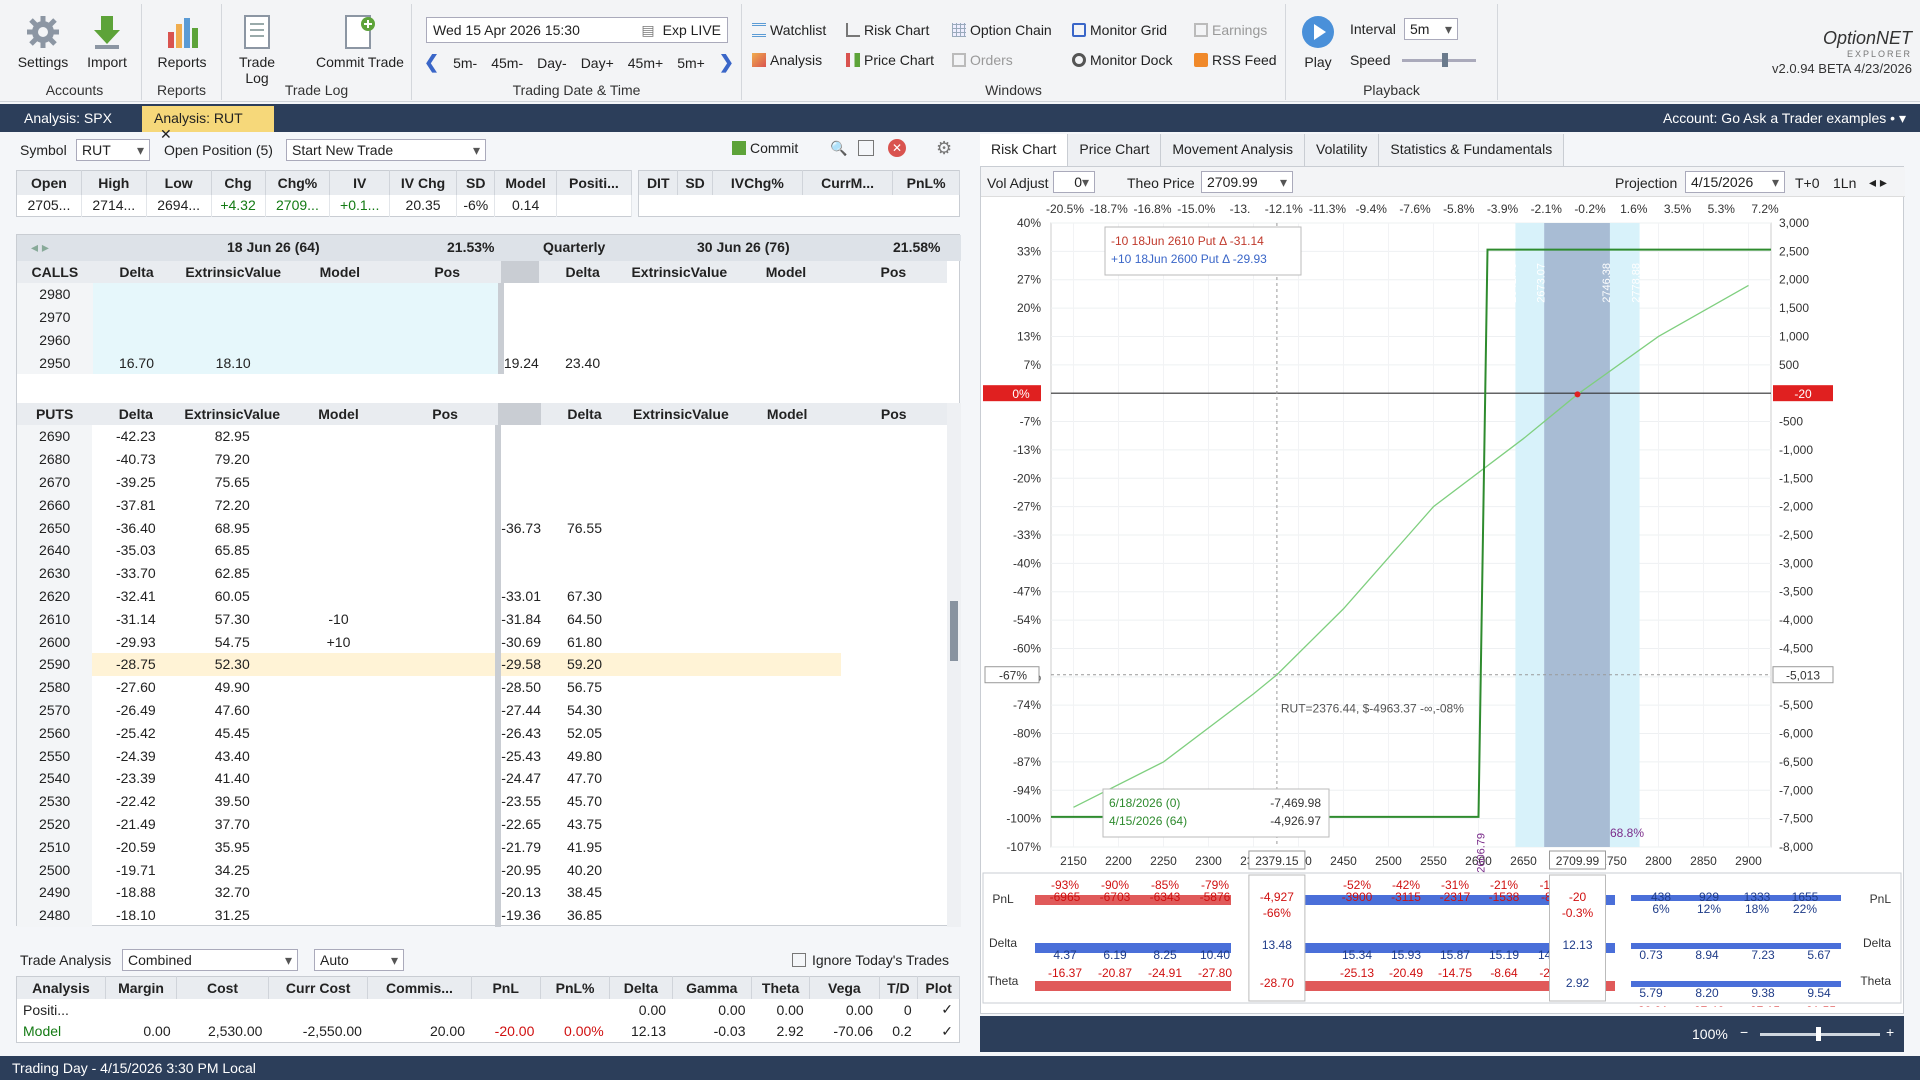 The image size is (1920, 1080). I want to click on delete-icon: ✕, so click(897, 148).